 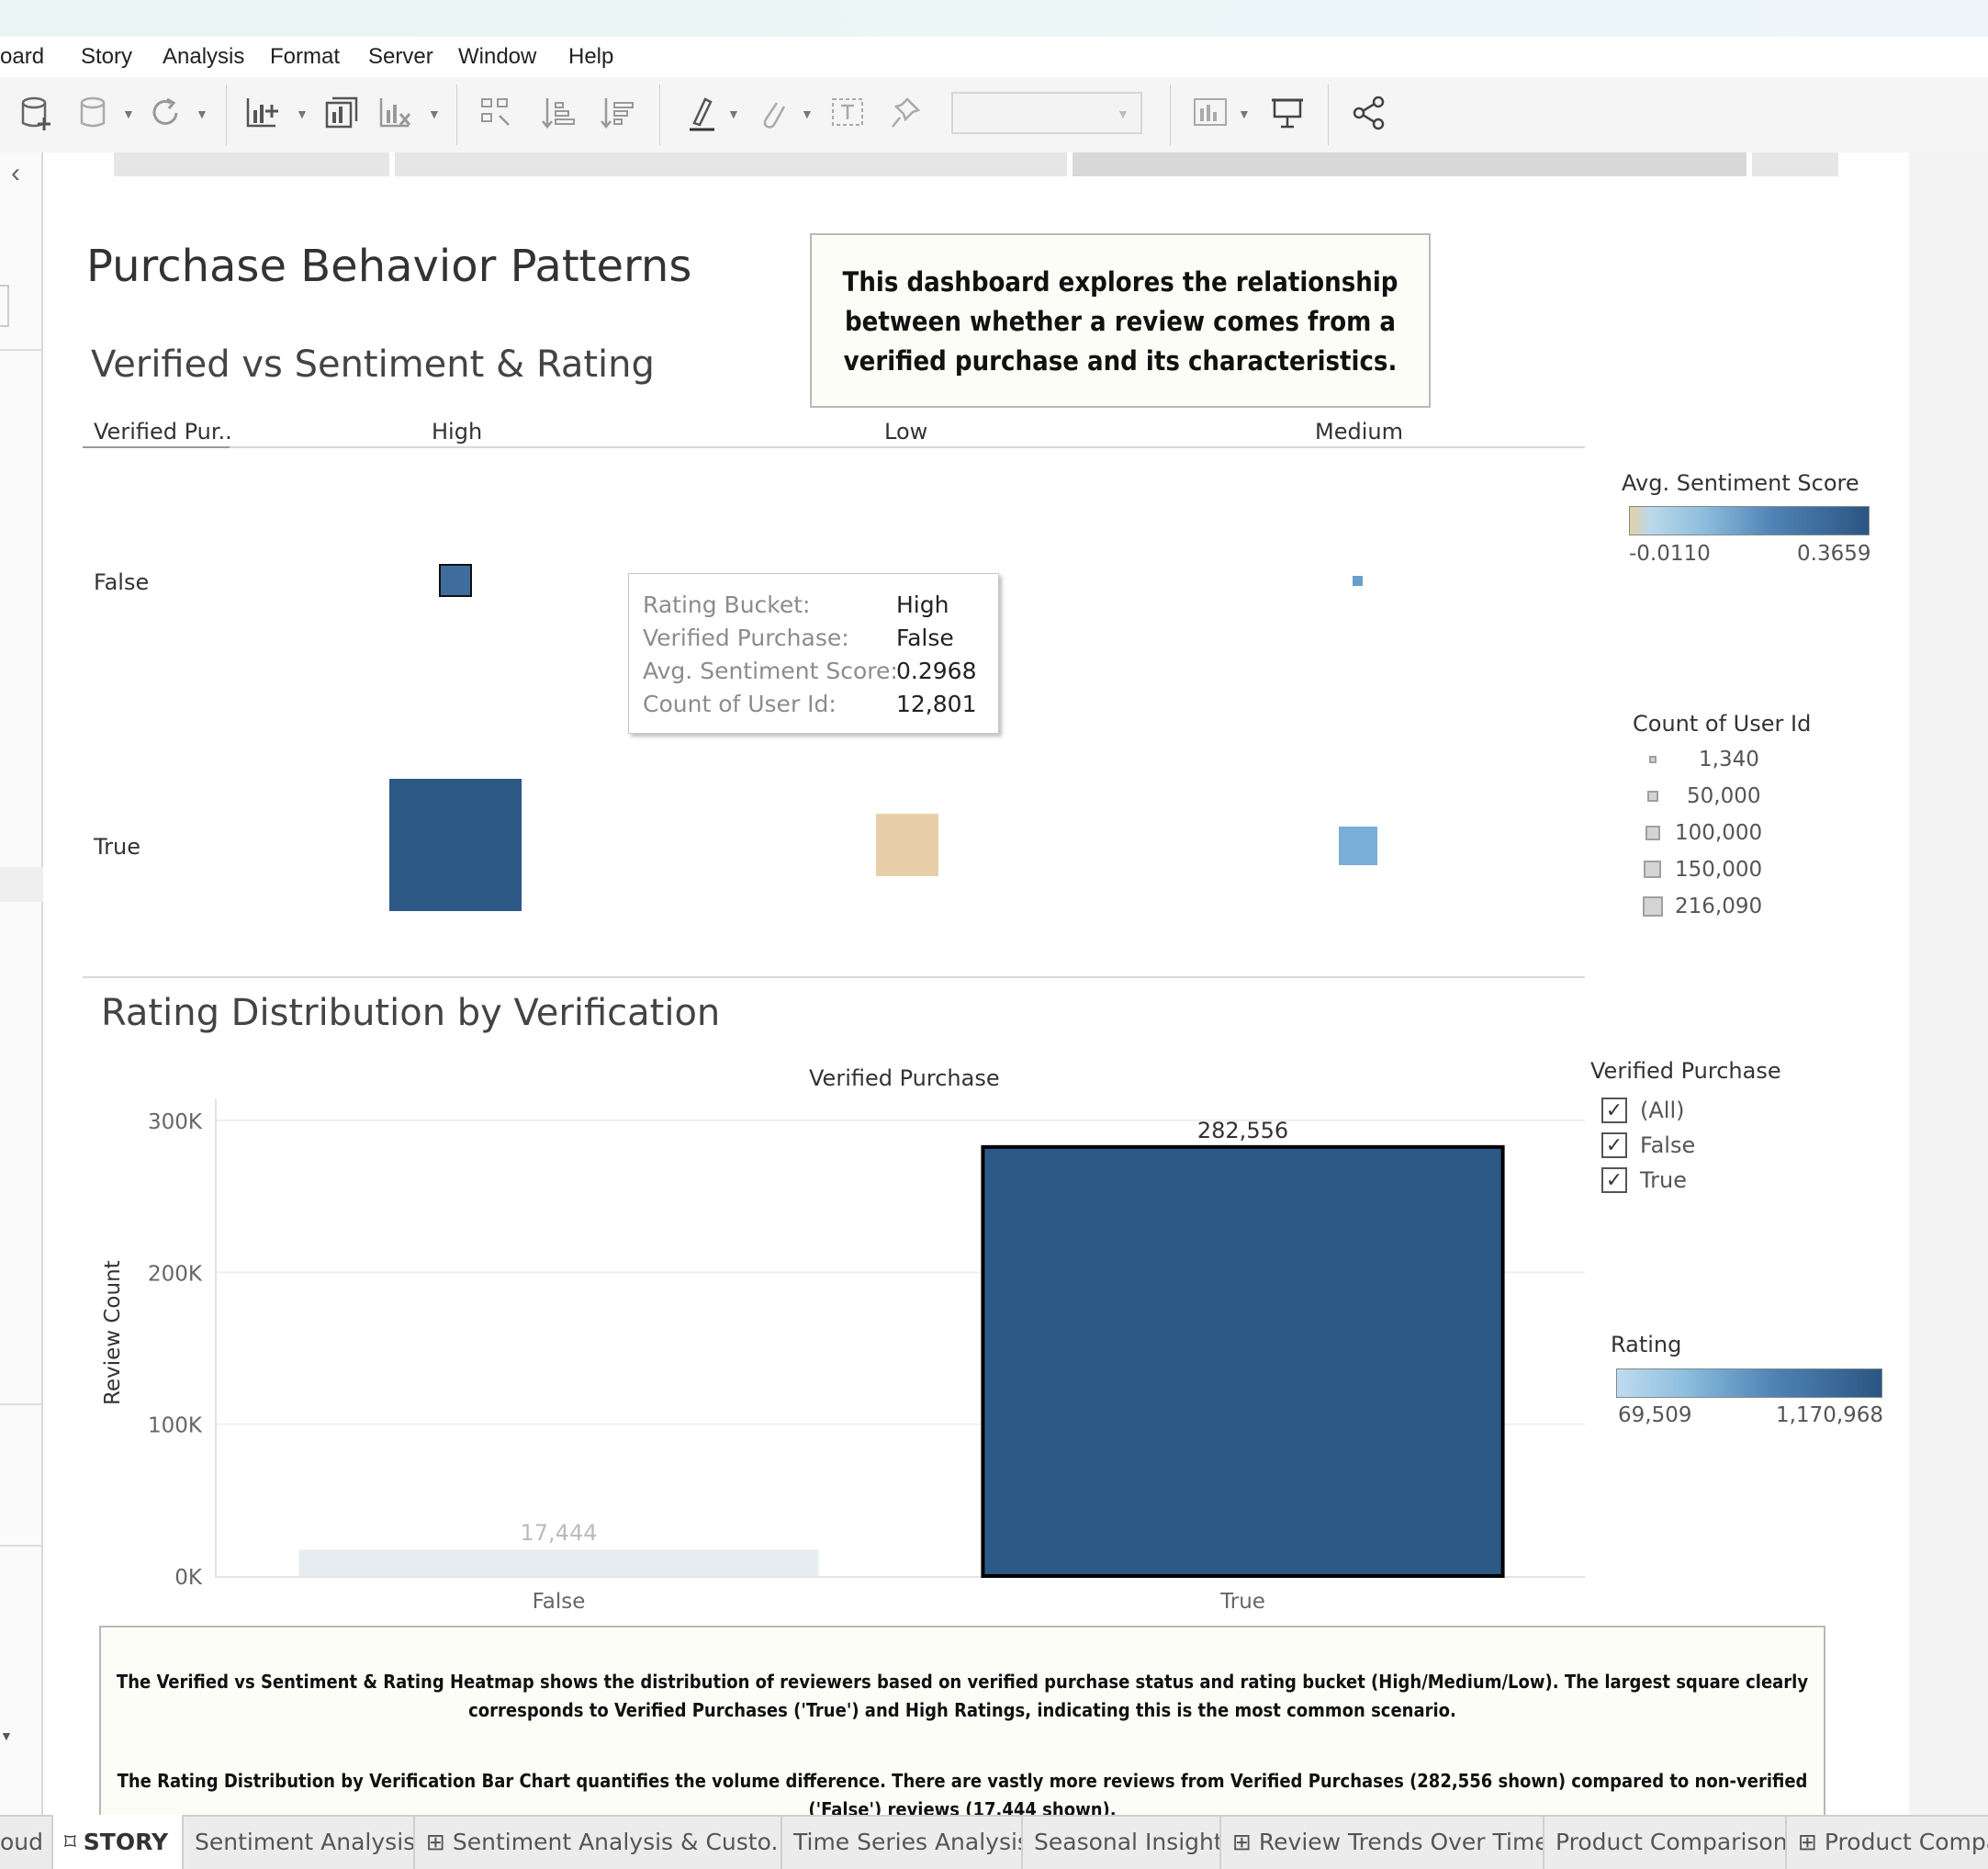 I want to click on sheet-tab: oud, so click(x=27, y=1842).